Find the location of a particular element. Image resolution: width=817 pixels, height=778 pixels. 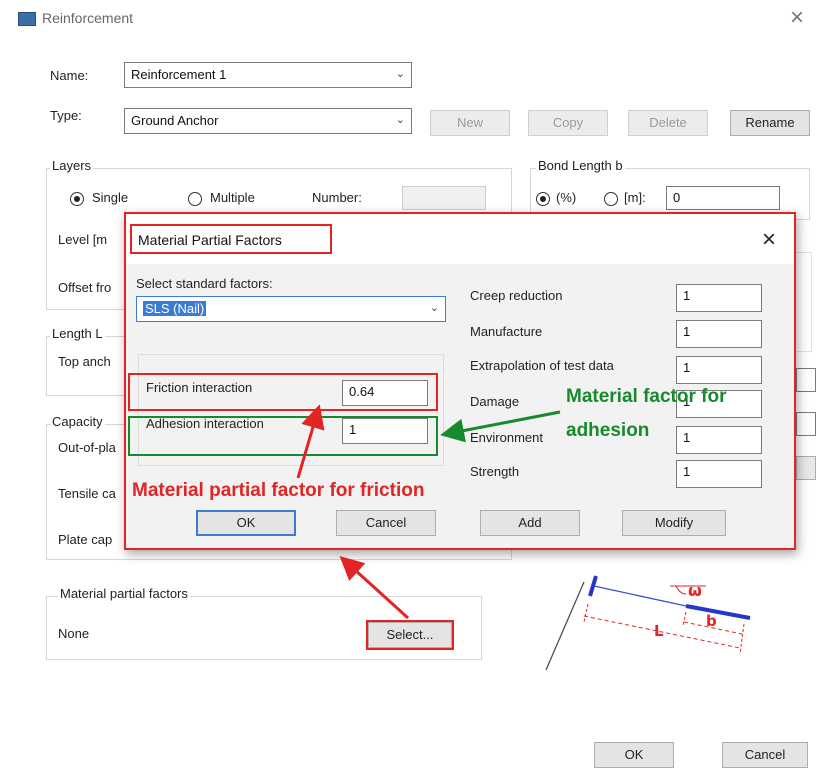

material-value: None is located at coordinates (74, 633).